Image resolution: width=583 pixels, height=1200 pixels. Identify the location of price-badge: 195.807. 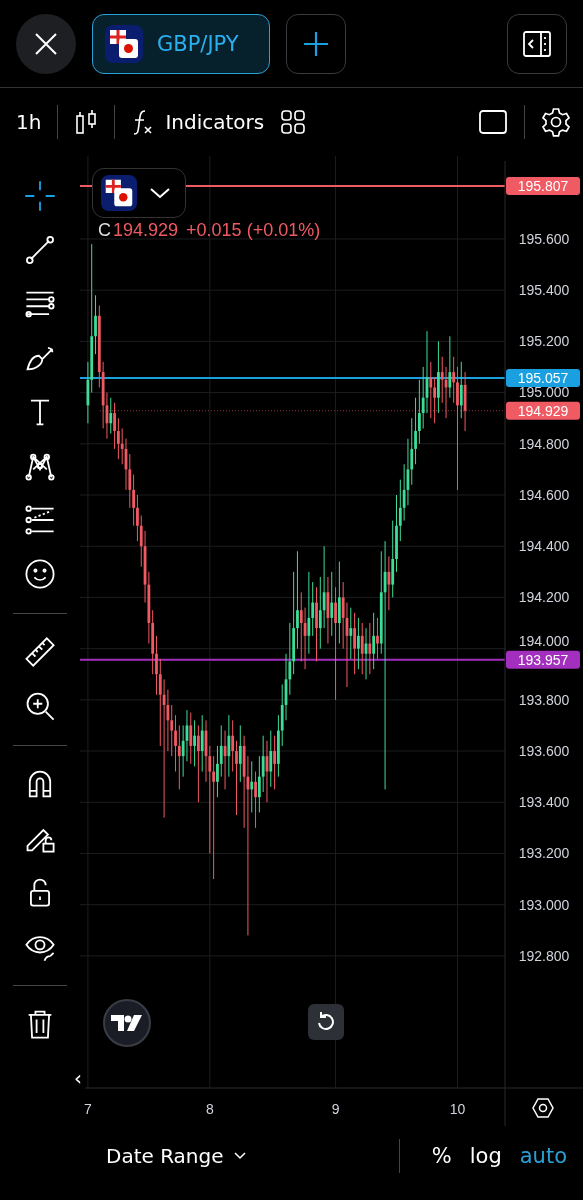
(543, 185).